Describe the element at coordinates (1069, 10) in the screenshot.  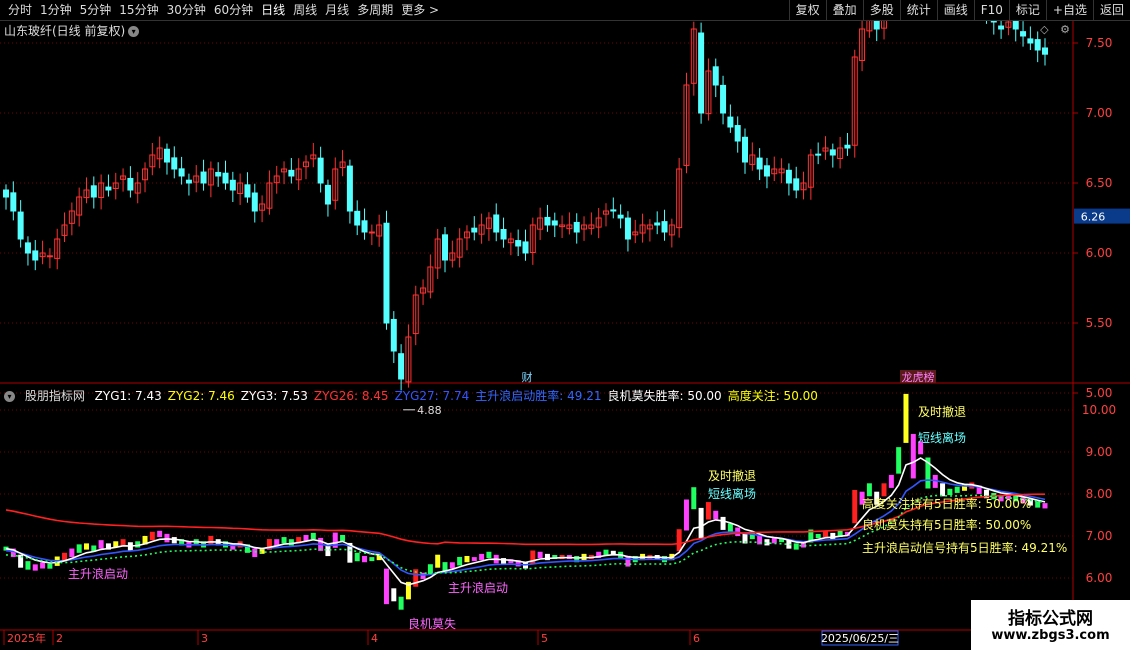
I see `toolbar-button-7: +自选` at that location.